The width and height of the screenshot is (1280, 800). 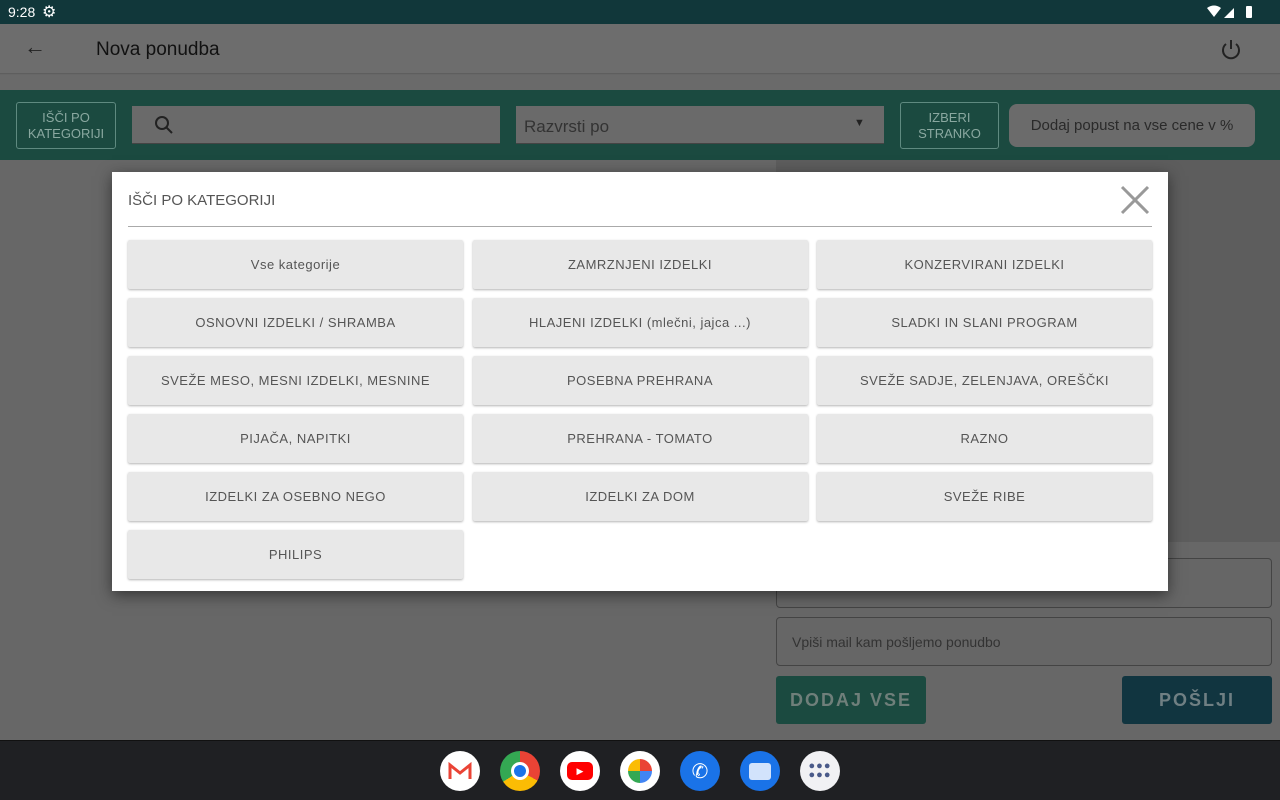 I want to click on app-bar: ← Nova ponudba, so click(x=640, y=49).